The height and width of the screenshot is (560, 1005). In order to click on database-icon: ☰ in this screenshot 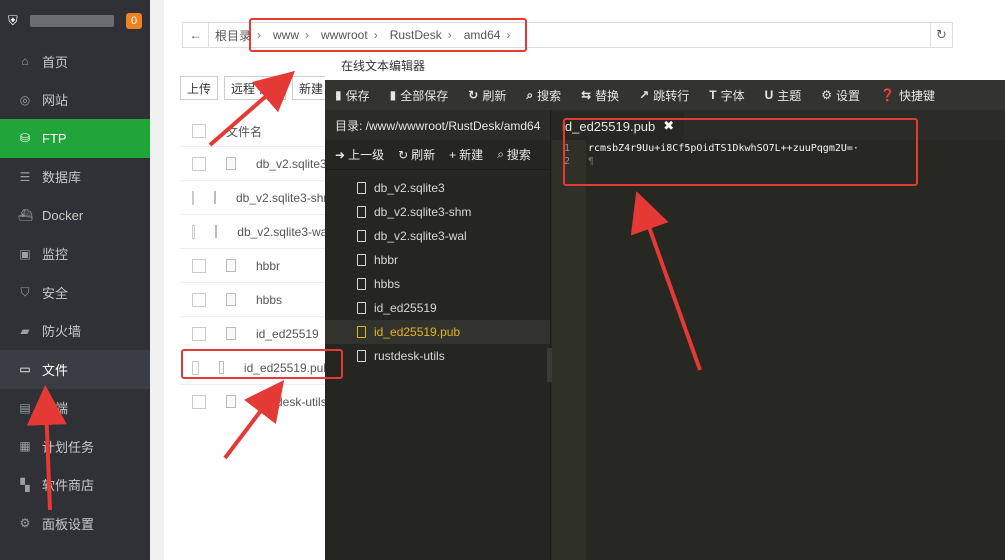, I will do `click(25, 176)`.